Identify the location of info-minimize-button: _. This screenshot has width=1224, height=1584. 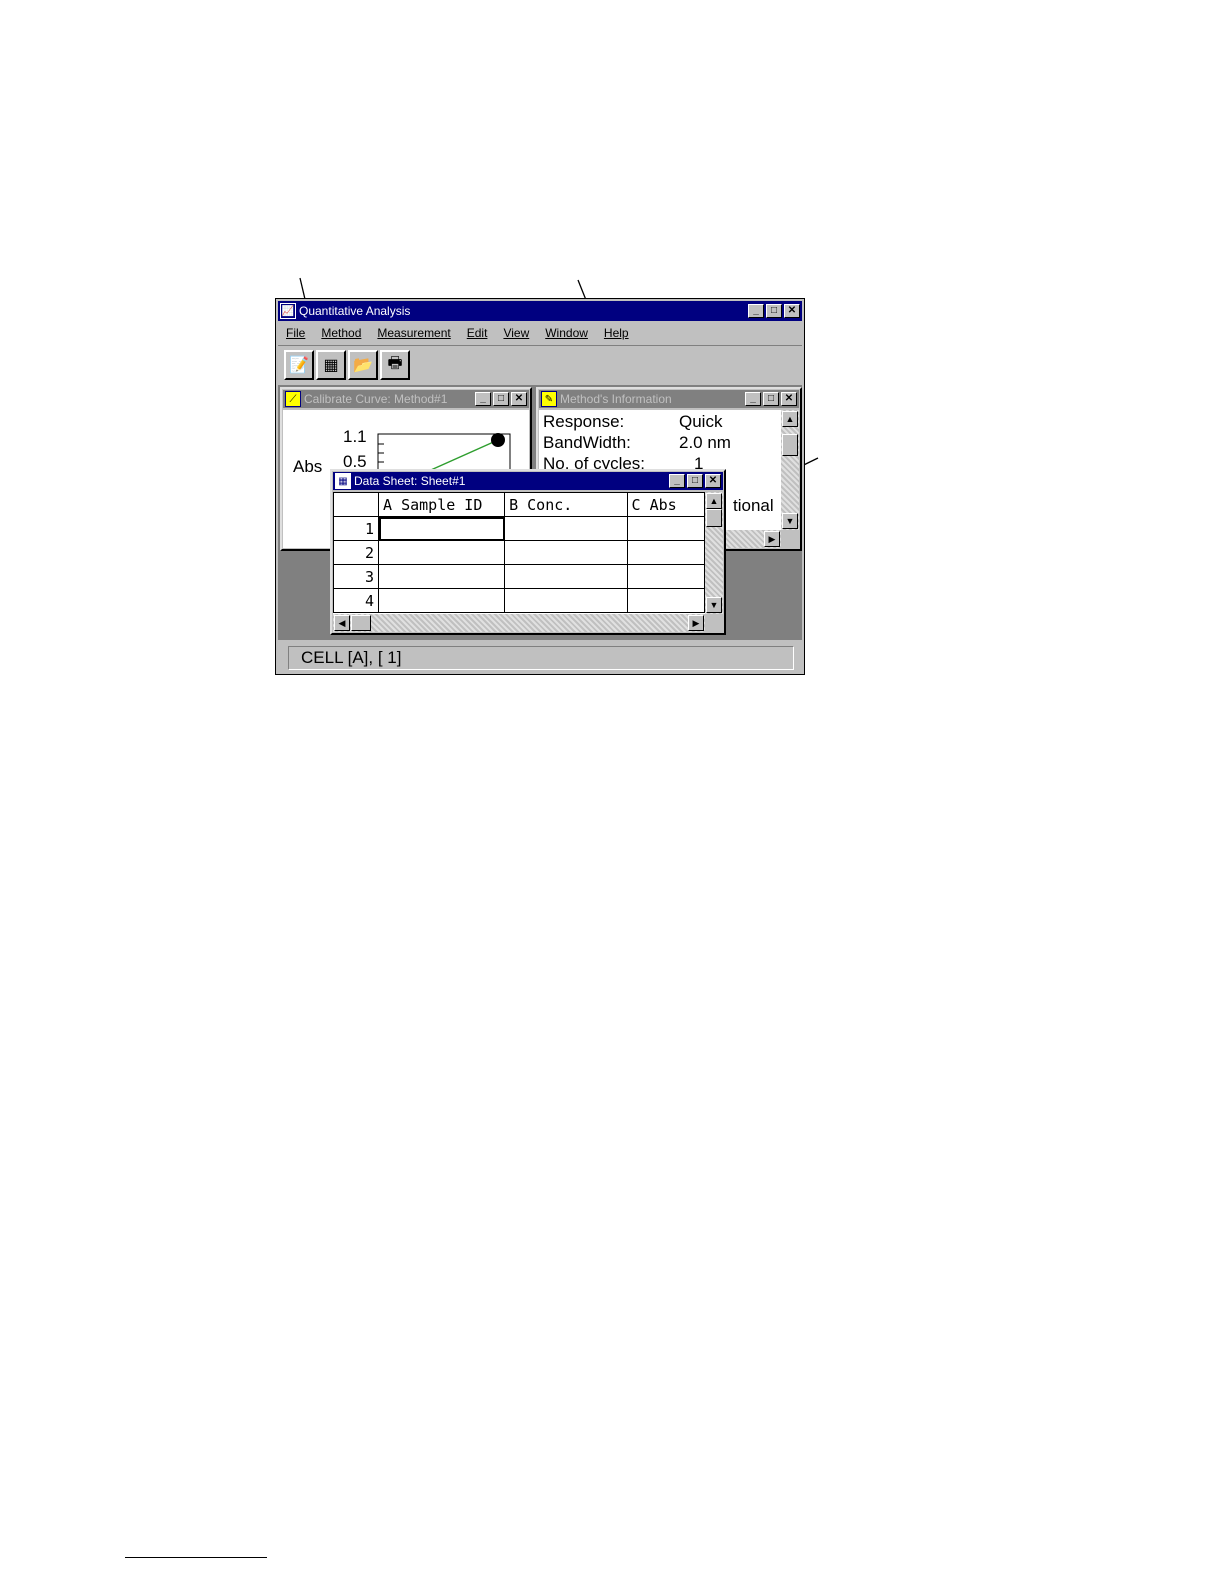
(753, 399).